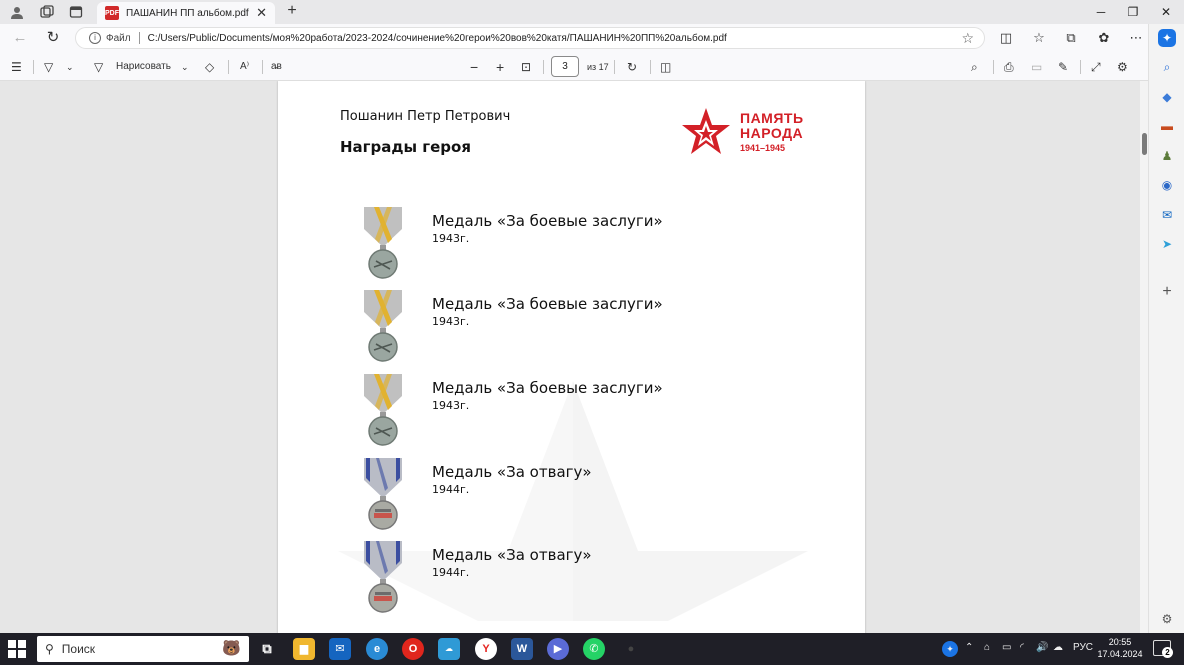  What do you see at coordinates (500, 67) in the screenshot?
I see `zoom-in-button: +` at bounding box center [500, 67].